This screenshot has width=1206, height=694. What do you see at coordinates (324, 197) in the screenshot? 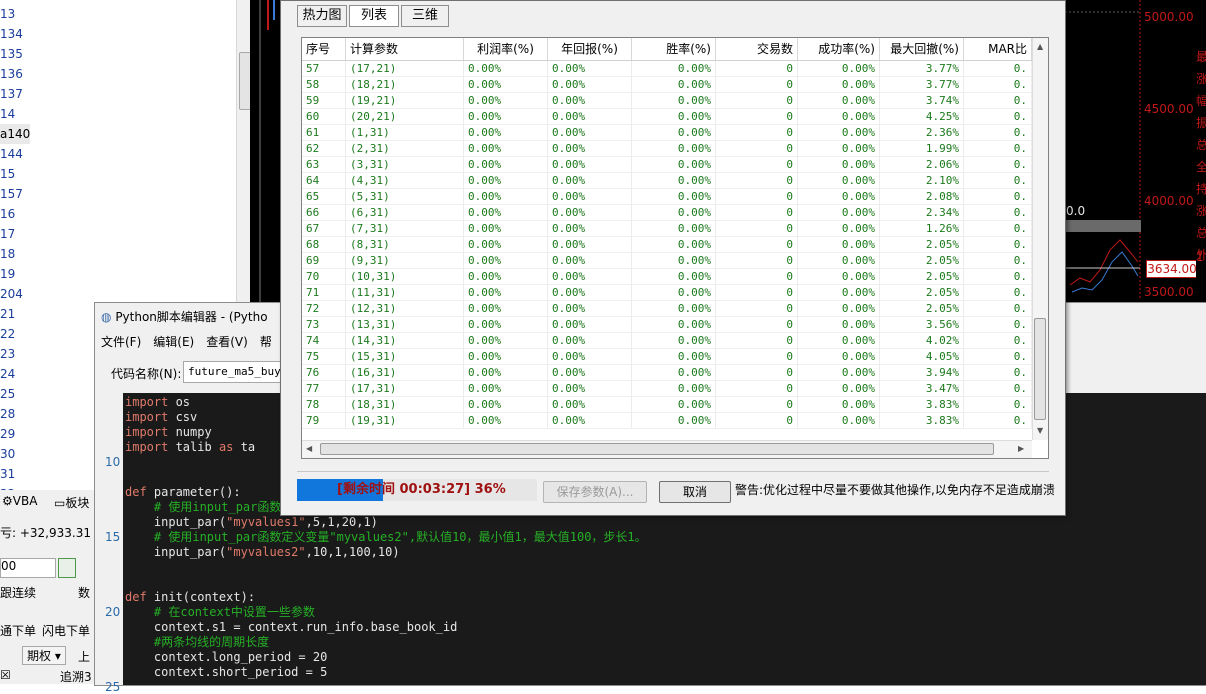
I see `table-cell: 65` at bounding box center [324, 197].